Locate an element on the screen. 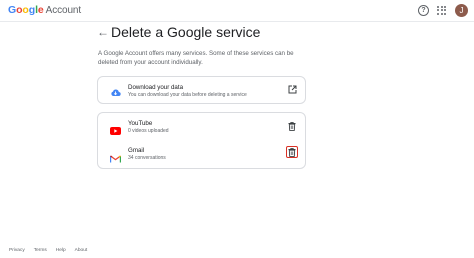  service-detail: 34 conversations is located at coordinates (147, 158).